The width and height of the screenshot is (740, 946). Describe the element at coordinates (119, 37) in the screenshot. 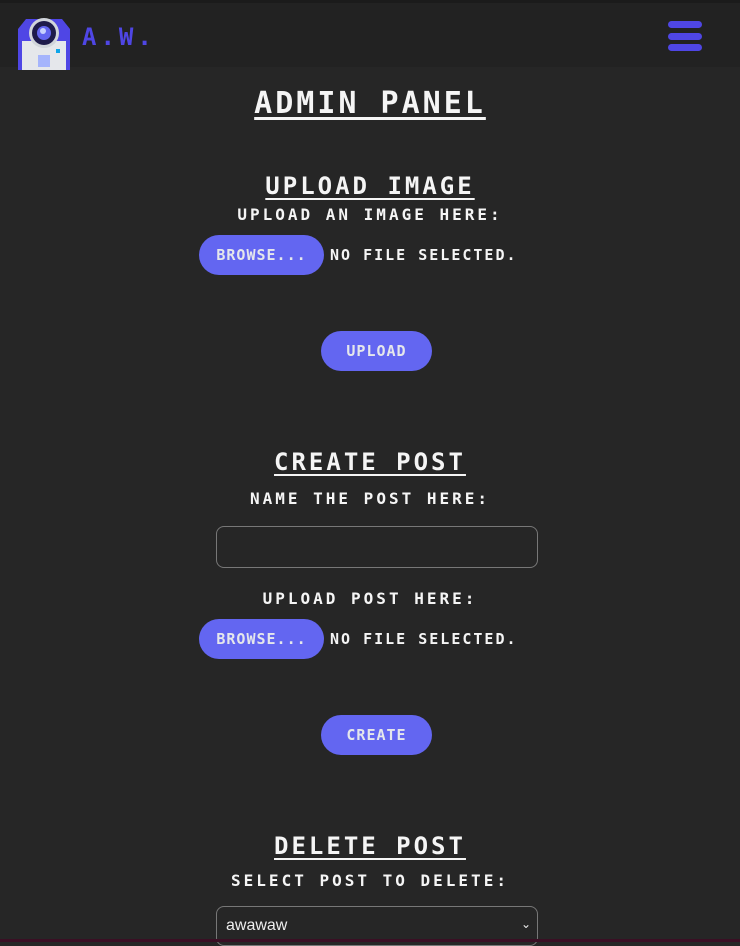

I see `brand-name: A.W.` at that location.